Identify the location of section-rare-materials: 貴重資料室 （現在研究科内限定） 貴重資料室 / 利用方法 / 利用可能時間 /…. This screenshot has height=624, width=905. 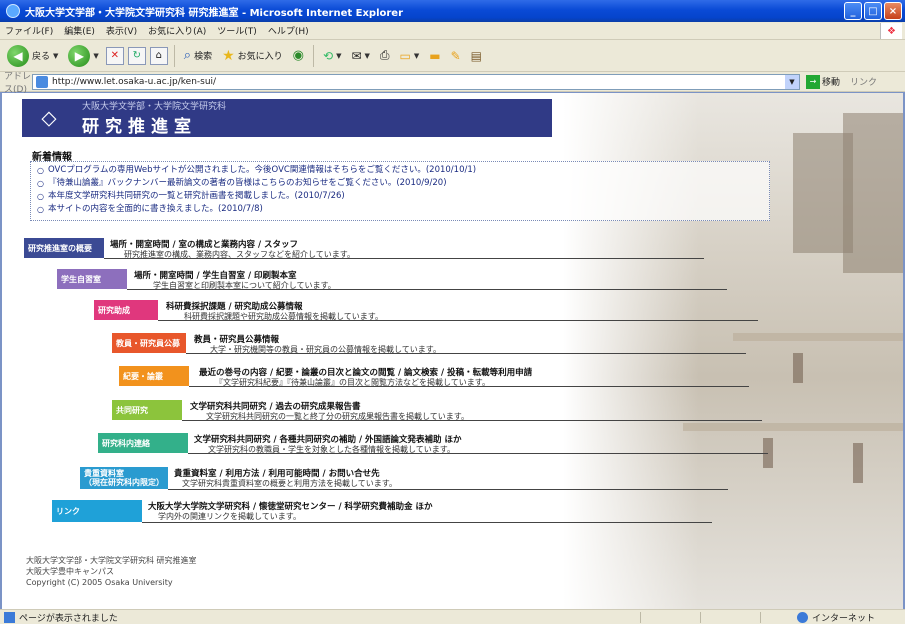
(420, 479).